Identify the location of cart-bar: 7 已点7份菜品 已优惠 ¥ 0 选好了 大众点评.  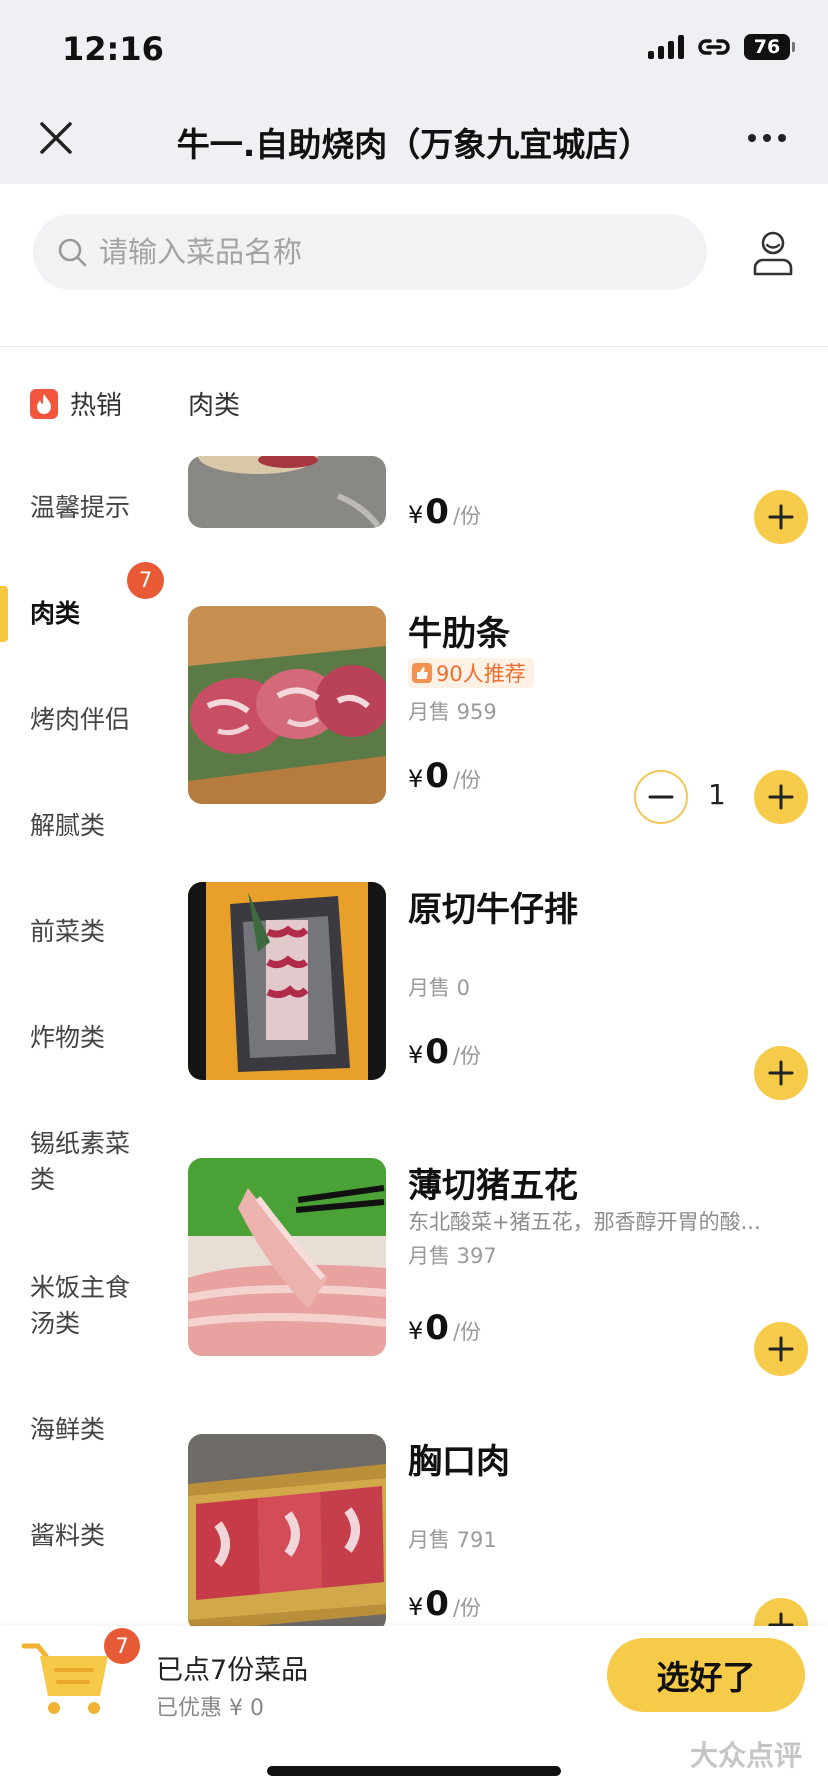
(414, 1709).